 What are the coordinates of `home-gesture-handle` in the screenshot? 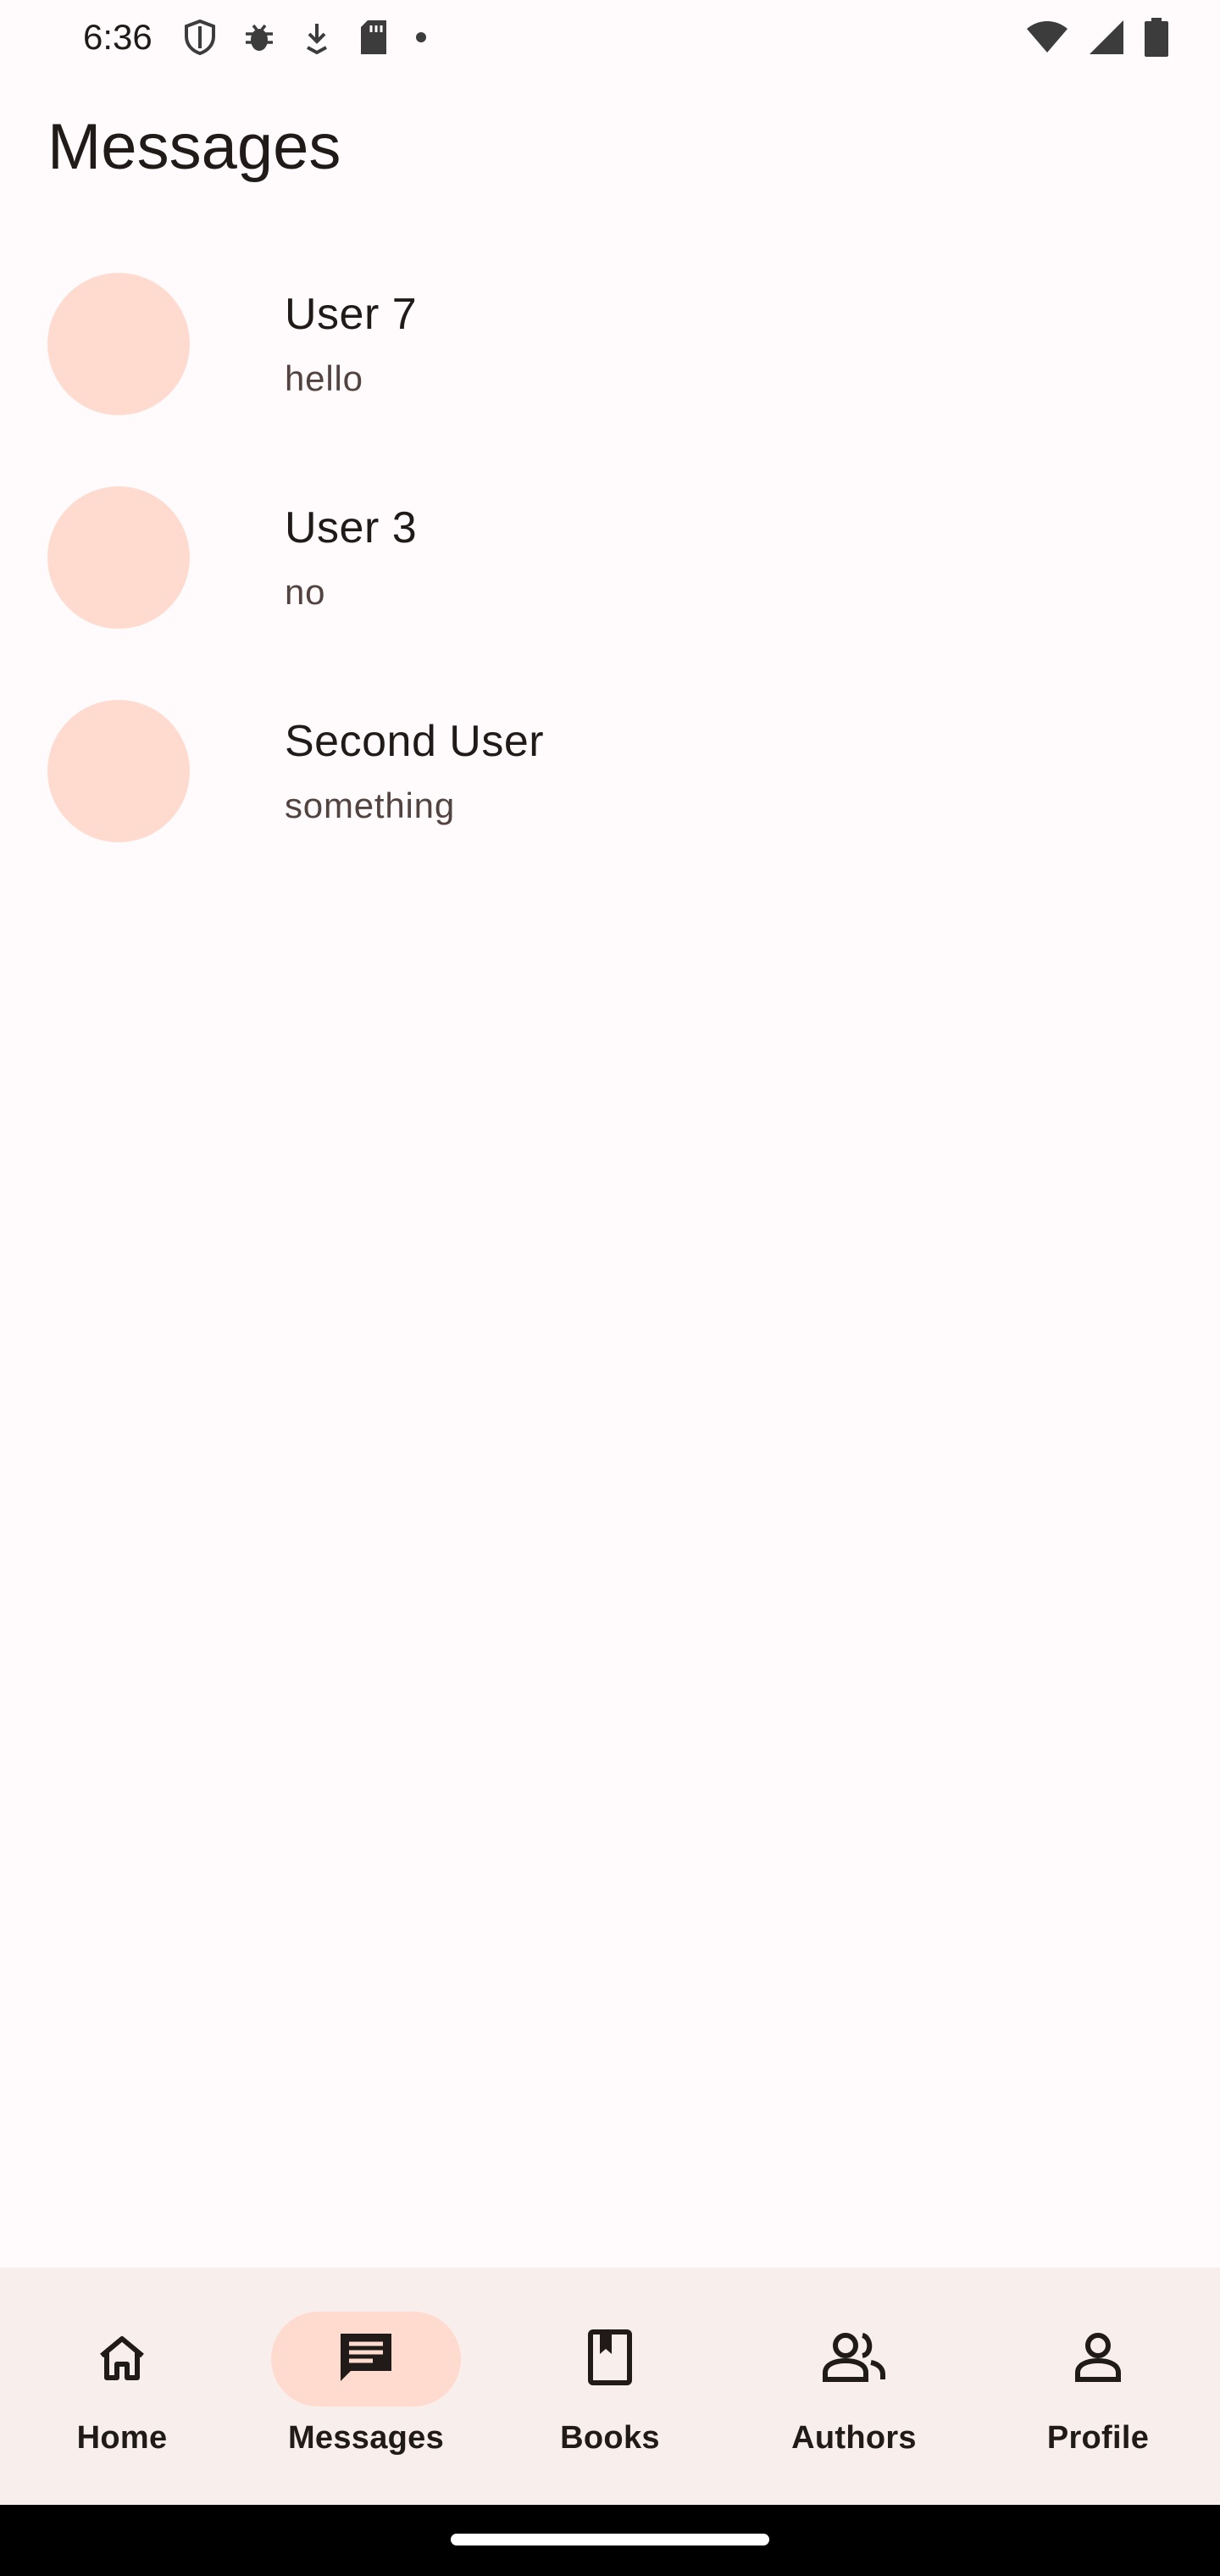 It's located at (610, 2539).